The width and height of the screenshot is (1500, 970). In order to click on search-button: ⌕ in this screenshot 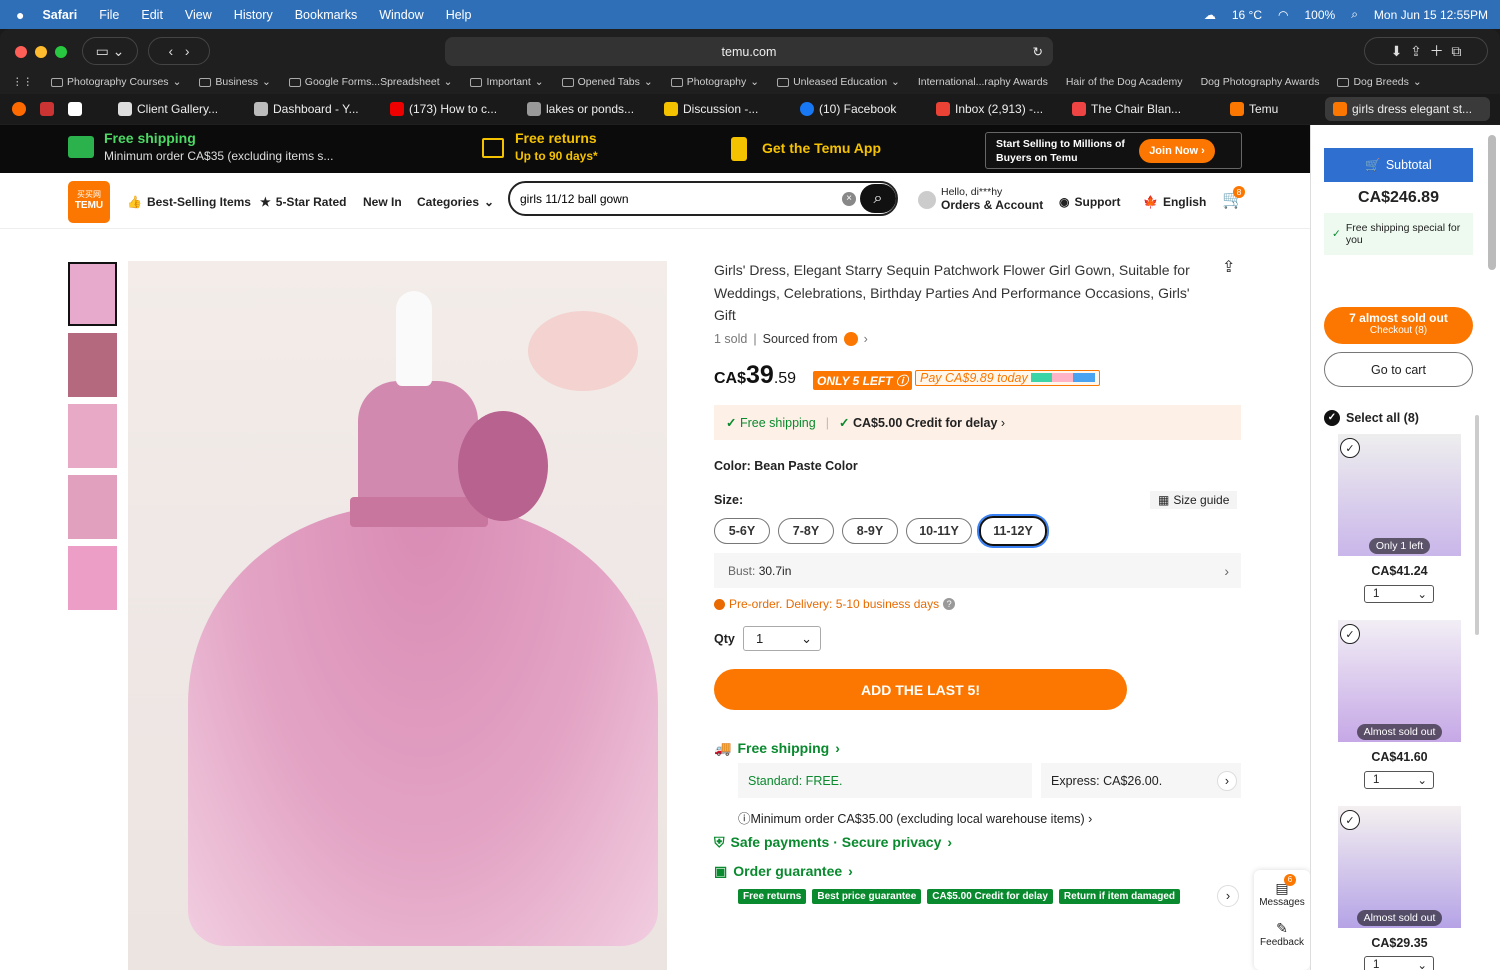, I will do `click(878, 198)`.